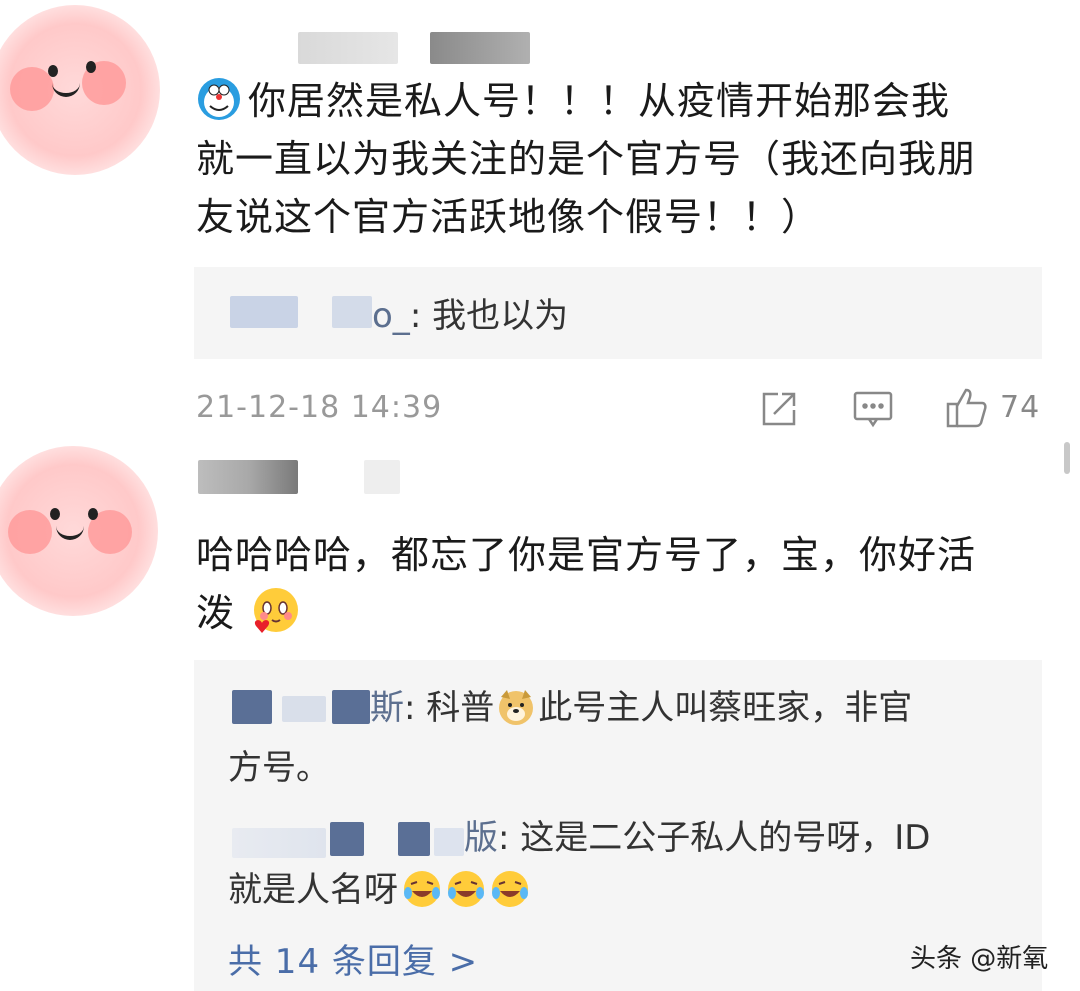  Describe the element at coordinates (449, 708) in the screenshot. I see `reply-content: : 科普` at that location.